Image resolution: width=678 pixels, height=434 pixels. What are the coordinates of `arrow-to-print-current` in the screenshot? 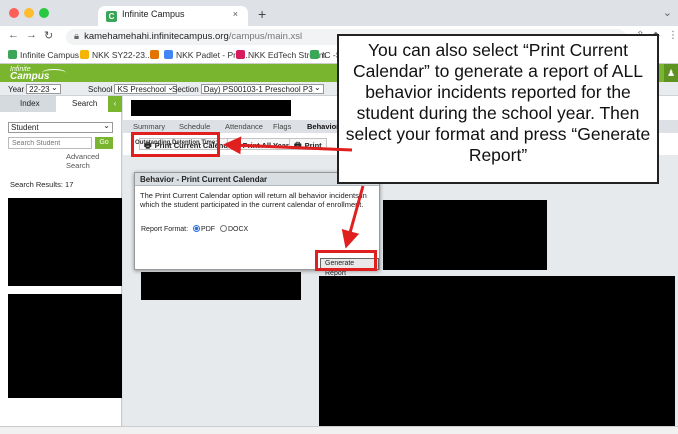 It's located at (288, 145).